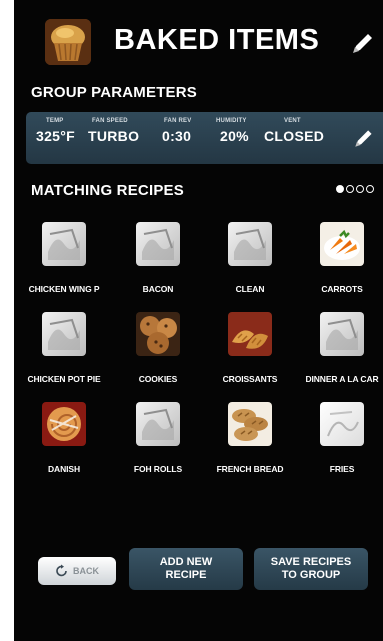  Describe the element at coordinates (292, 121) in the screenshot. I see `param-label: VENT` at that location.